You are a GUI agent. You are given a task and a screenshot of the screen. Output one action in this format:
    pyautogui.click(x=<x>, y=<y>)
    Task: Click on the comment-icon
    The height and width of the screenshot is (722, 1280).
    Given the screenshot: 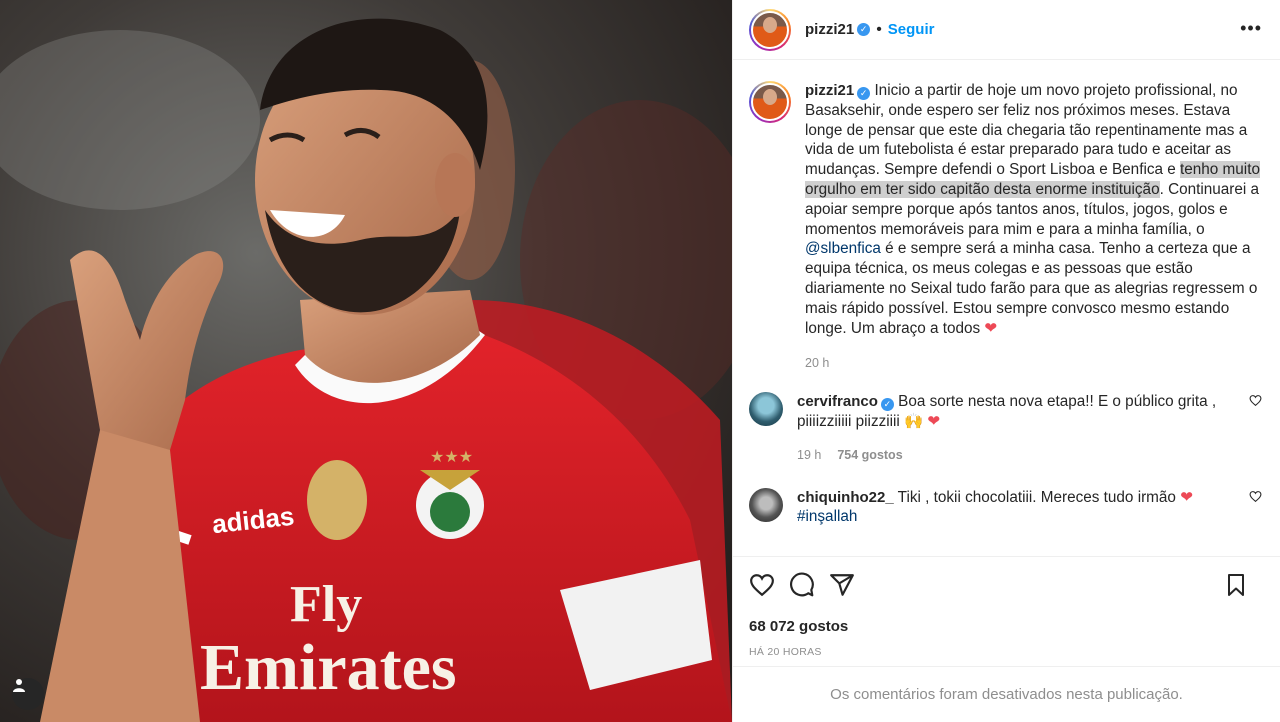 What is the action you would take?
    pyautogui.click(x=802, y=585)
    